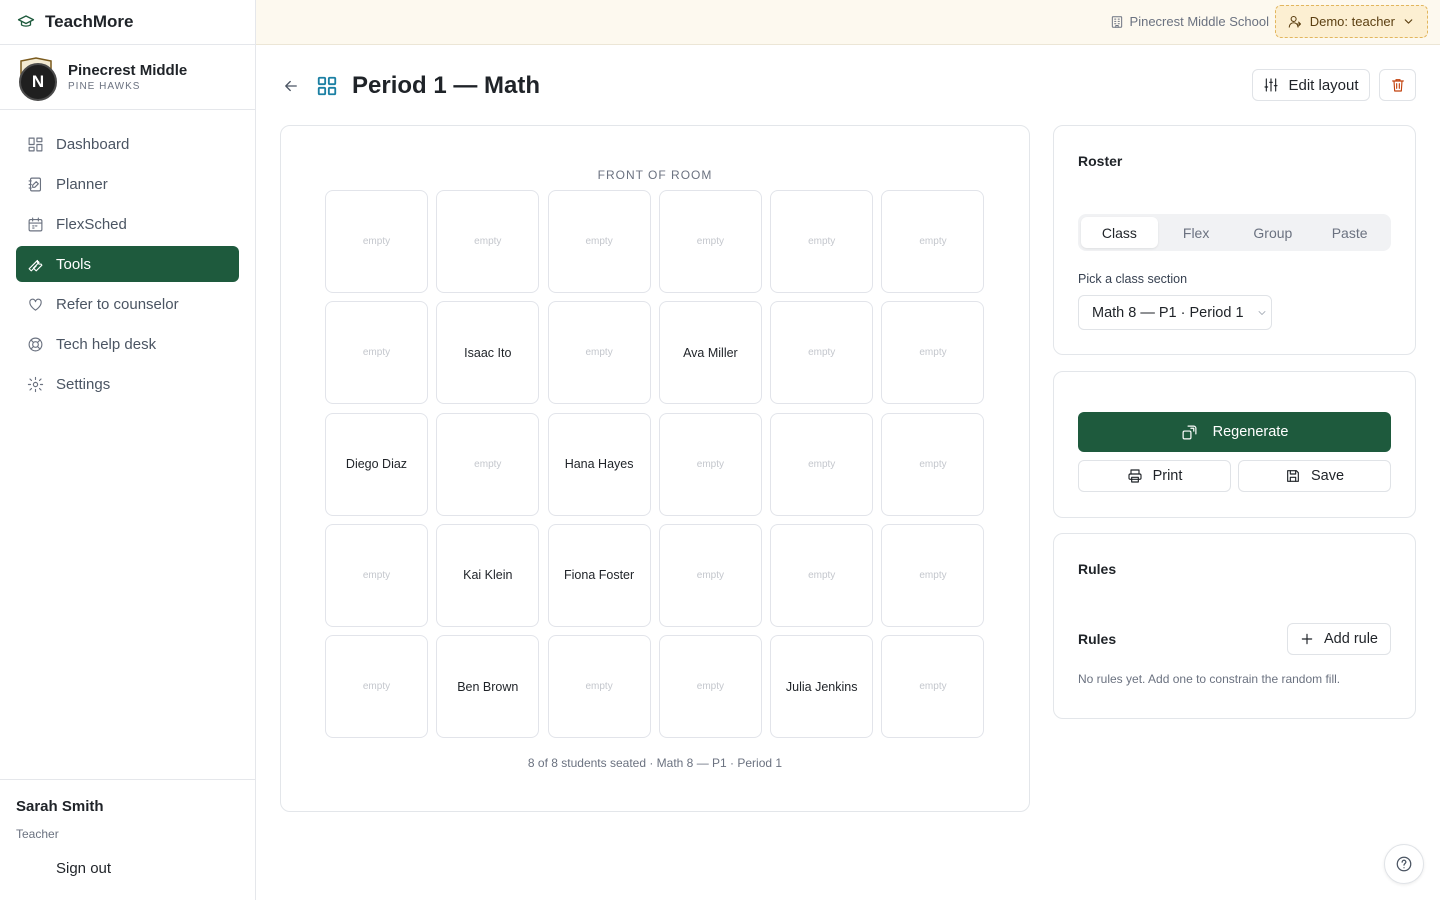 The width and height of the screenshot is (1440, 900). Describe the element at coordinates (1349, 232) in the screenshot. I see `tab-paste: Paste` at that location.